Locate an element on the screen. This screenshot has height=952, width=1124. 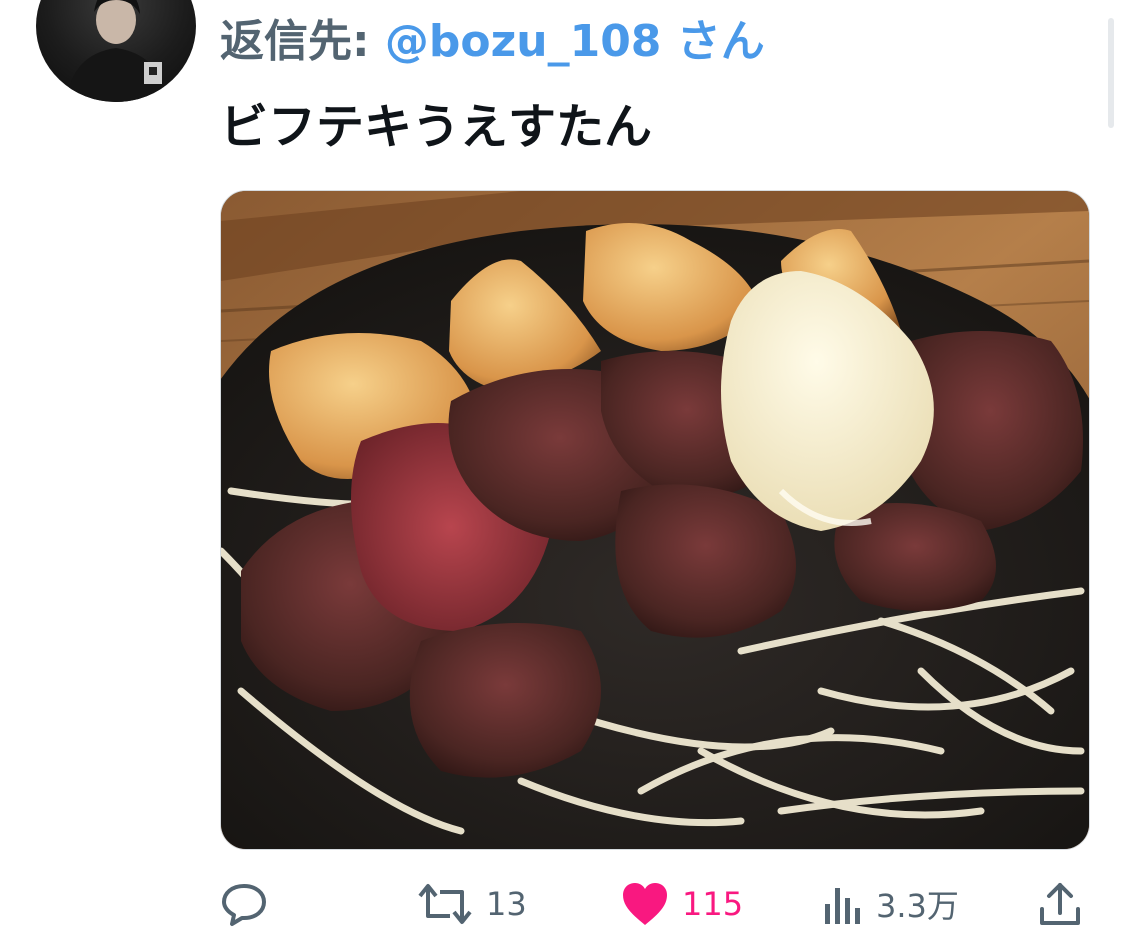
share-button is located at coordinates (1060, 904).